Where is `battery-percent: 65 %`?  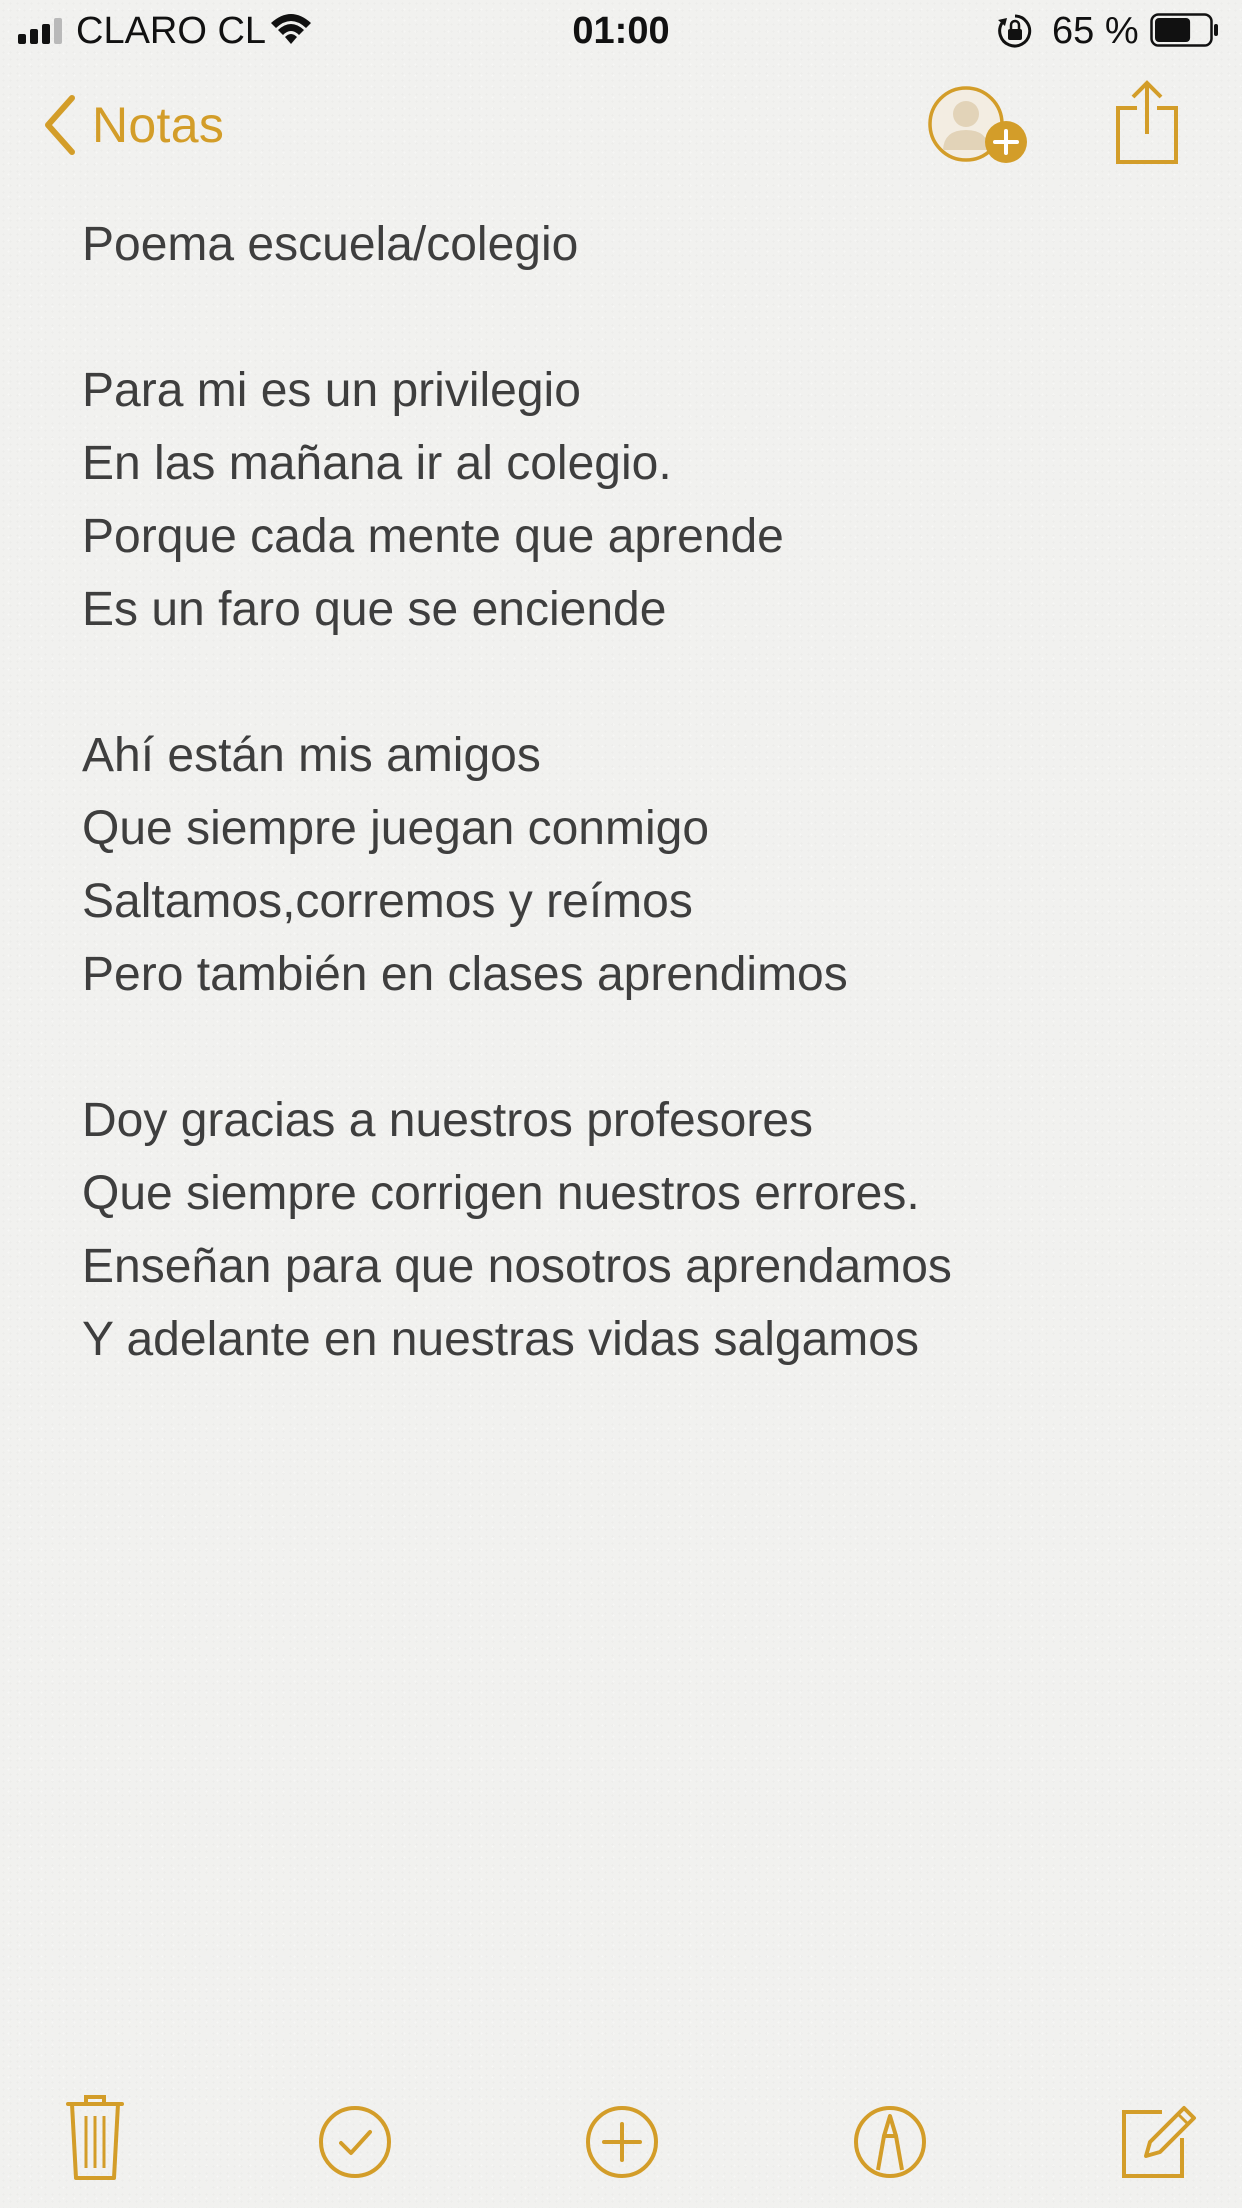
battery-percent: 65 % is located at coordinates (1095, 31).